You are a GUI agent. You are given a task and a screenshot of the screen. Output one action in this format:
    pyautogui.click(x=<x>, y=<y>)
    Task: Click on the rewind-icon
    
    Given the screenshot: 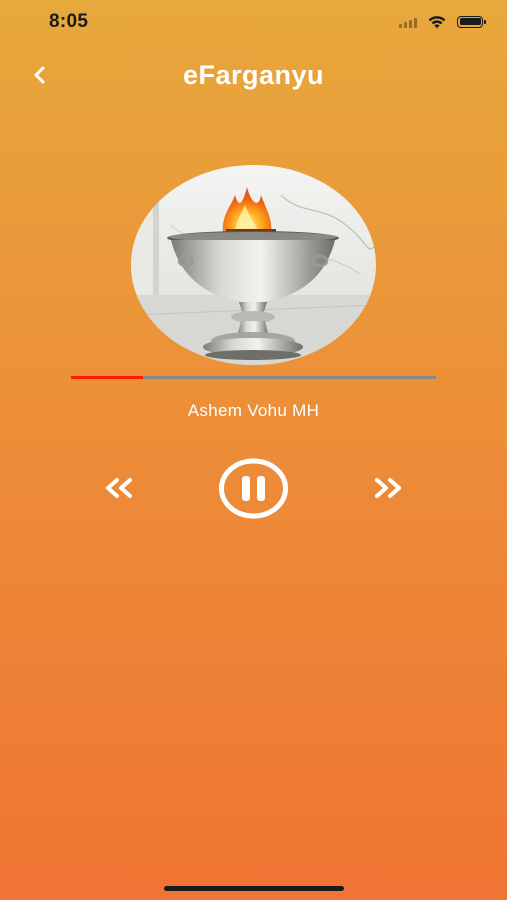 What is the action you would take?
    pyautogui.click(x=119, y=488)
    